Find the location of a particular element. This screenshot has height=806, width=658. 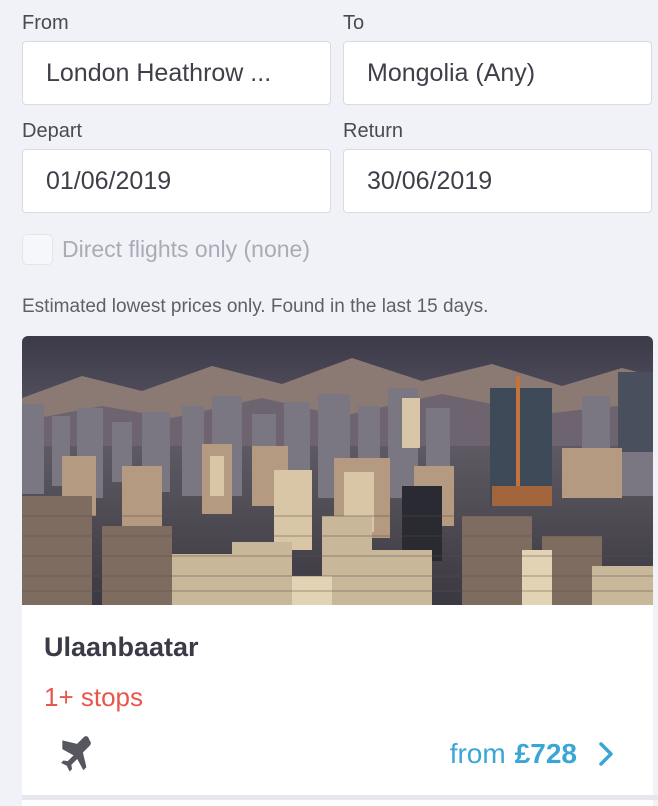

plane-icon is located at coordinates (76, 754).